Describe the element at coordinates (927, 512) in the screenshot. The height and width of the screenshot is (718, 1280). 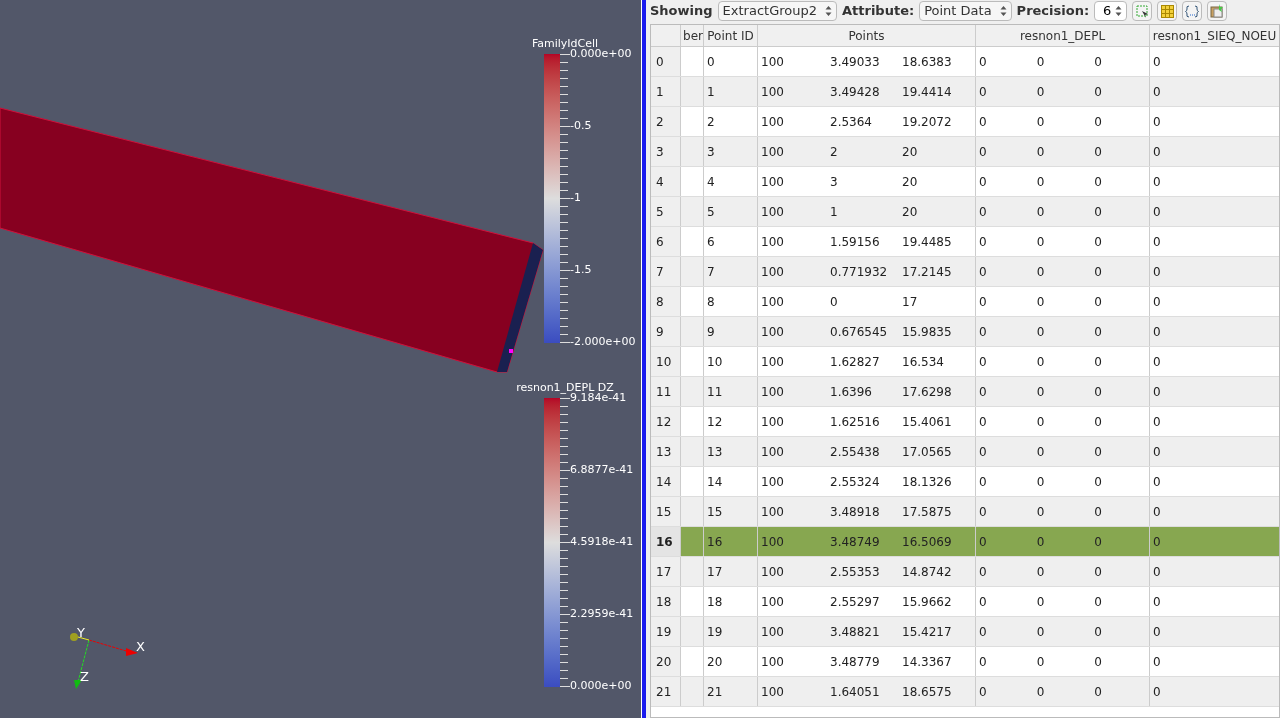
I see `table-cell-text: 17.5875` at that location.